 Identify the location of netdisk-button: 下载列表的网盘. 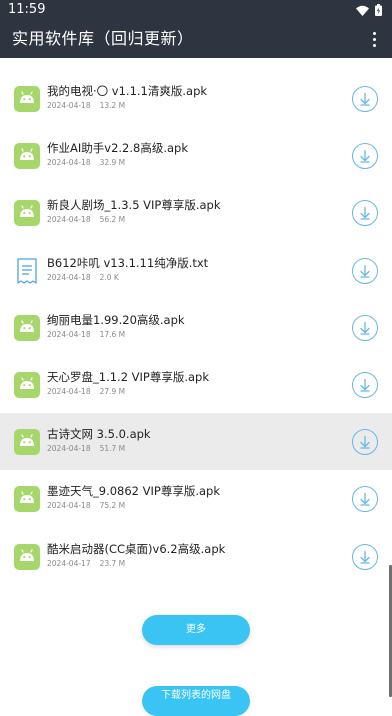
(196, 701).